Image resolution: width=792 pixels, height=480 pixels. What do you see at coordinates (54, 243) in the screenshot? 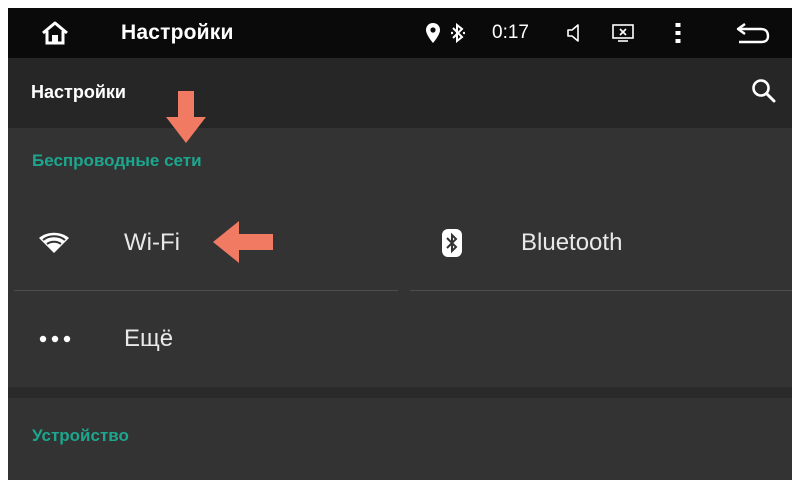
I see `wifi-icon` at bounding box center [54, 243].